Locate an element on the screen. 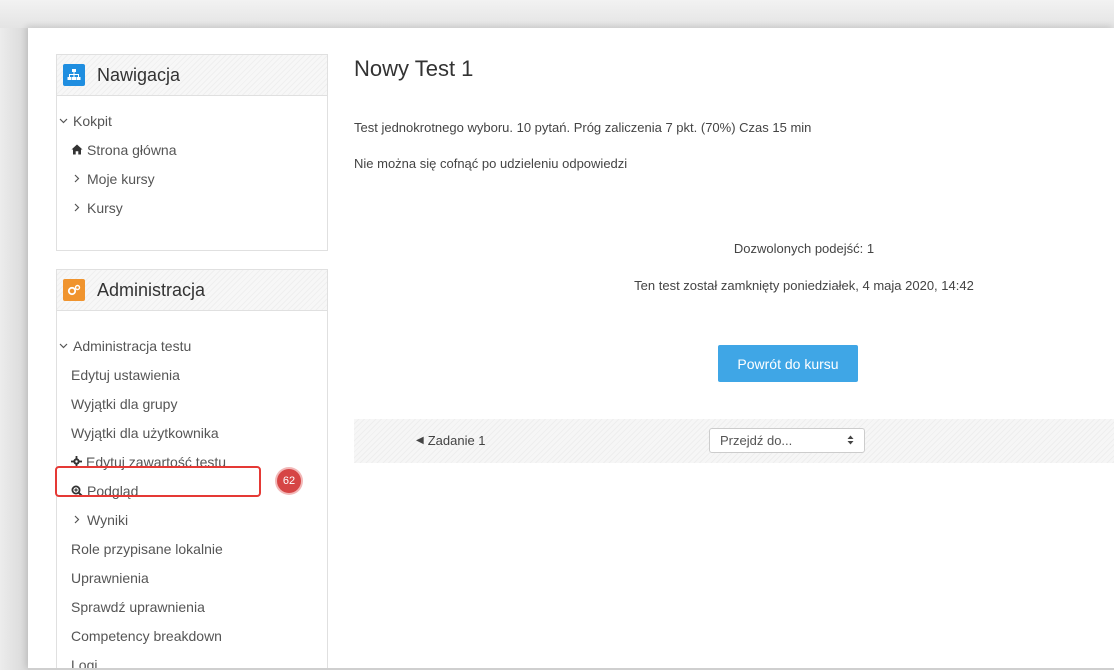 This screenshot has width=1114, height=670. annotation-badge: 62 is located at coordinates (289, 481).